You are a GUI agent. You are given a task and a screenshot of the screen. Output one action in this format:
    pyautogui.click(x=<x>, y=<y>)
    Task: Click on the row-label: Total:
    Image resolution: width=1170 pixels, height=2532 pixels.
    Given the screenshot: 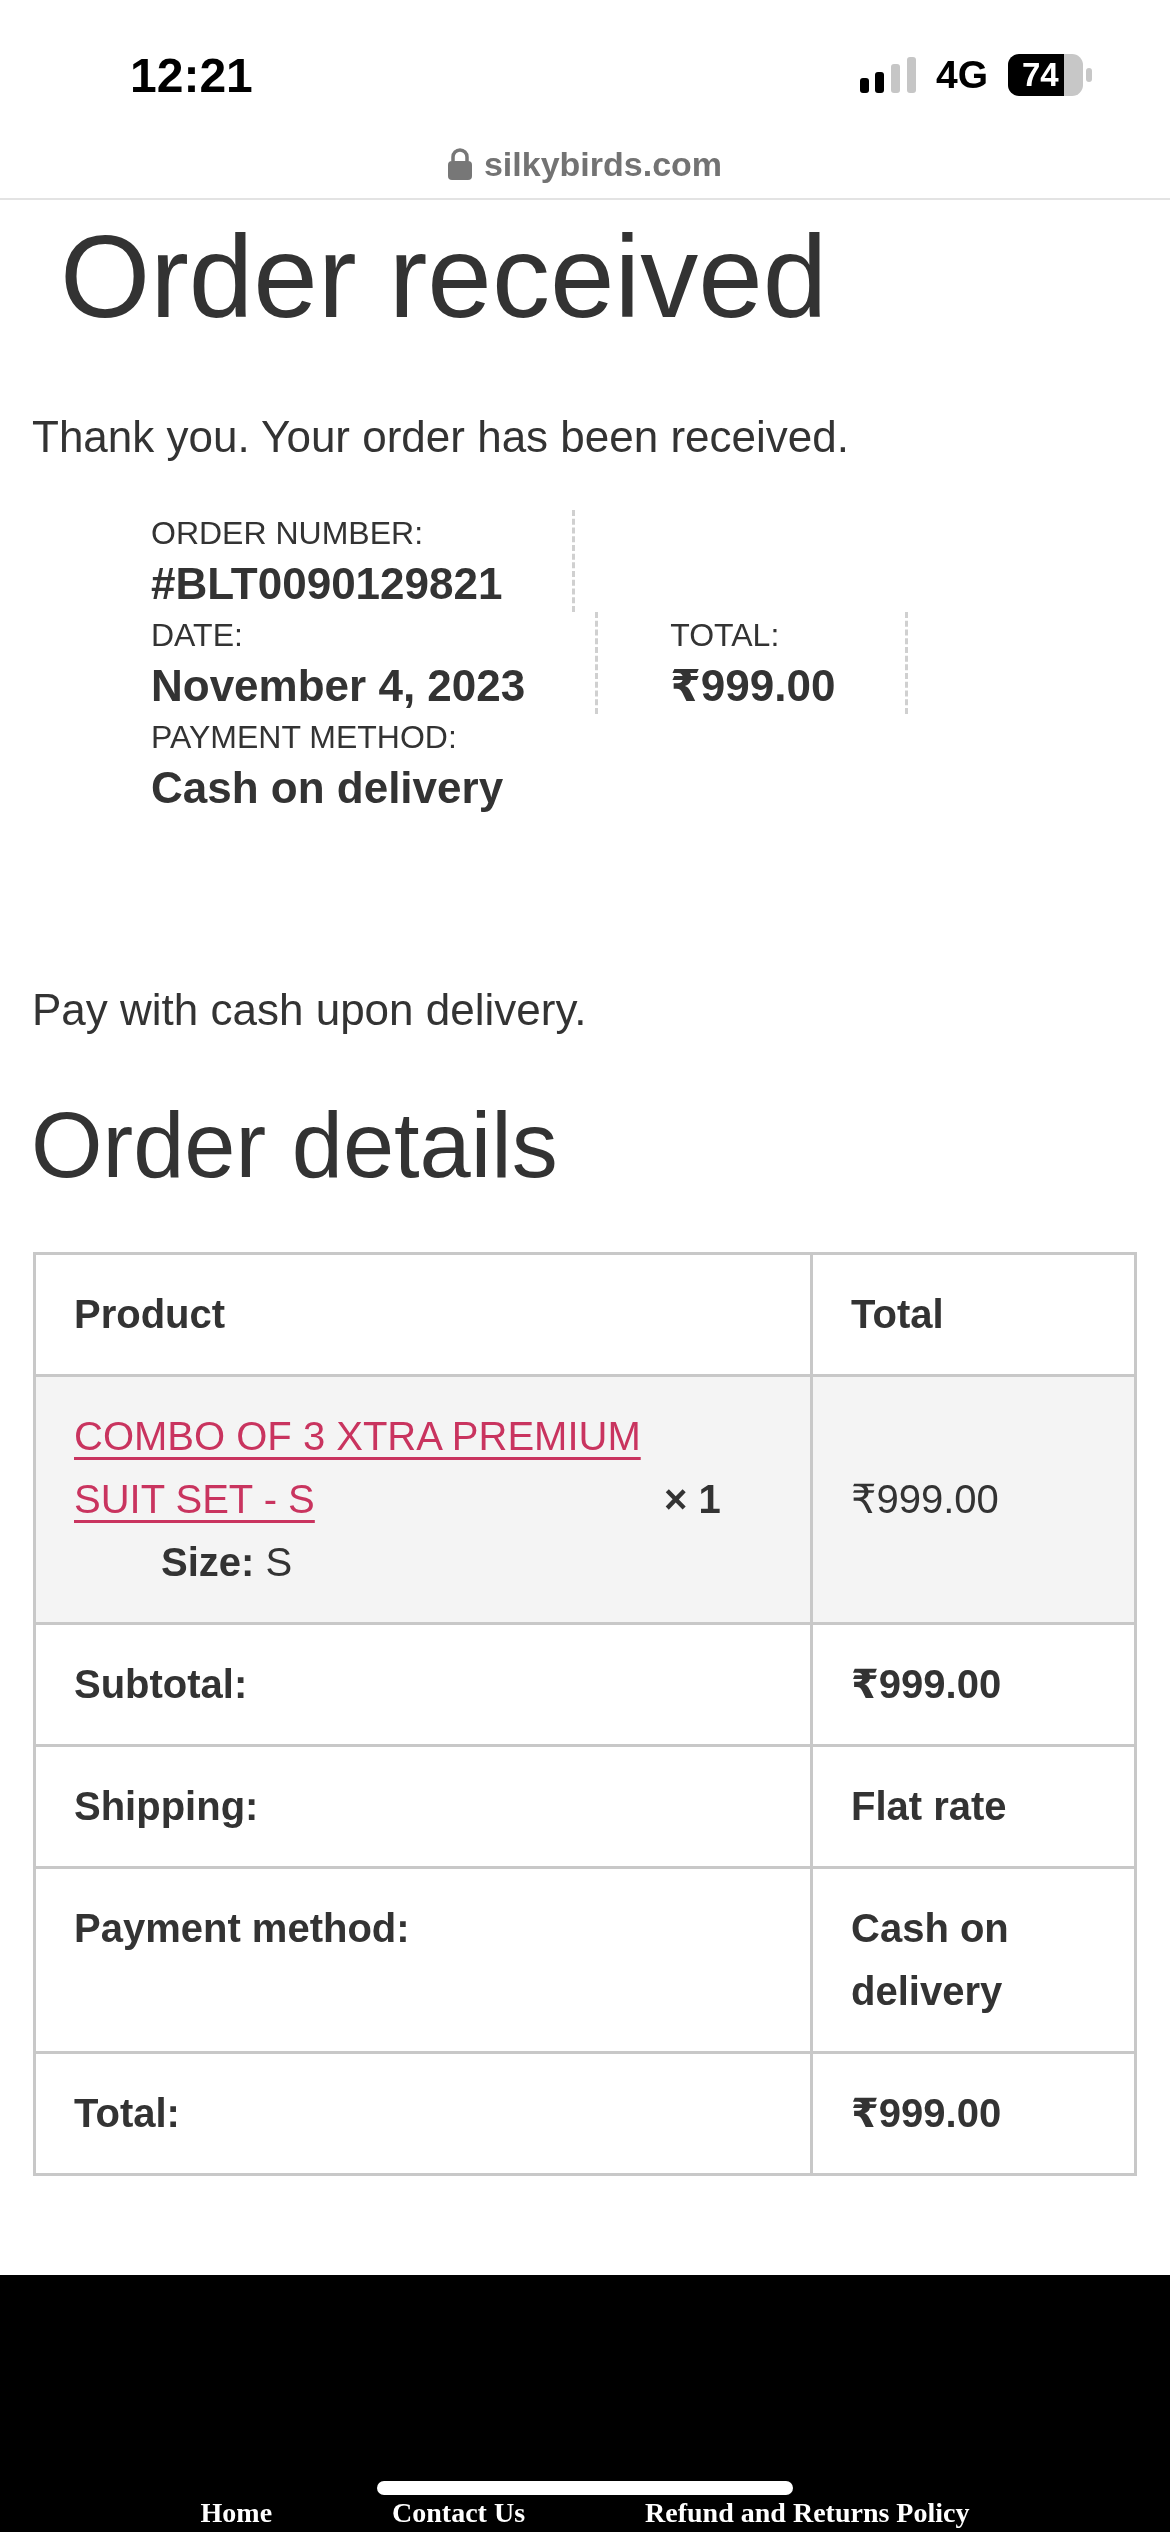 What is the action you would take?
    pyautogui.click(x=423, y=2113)
    